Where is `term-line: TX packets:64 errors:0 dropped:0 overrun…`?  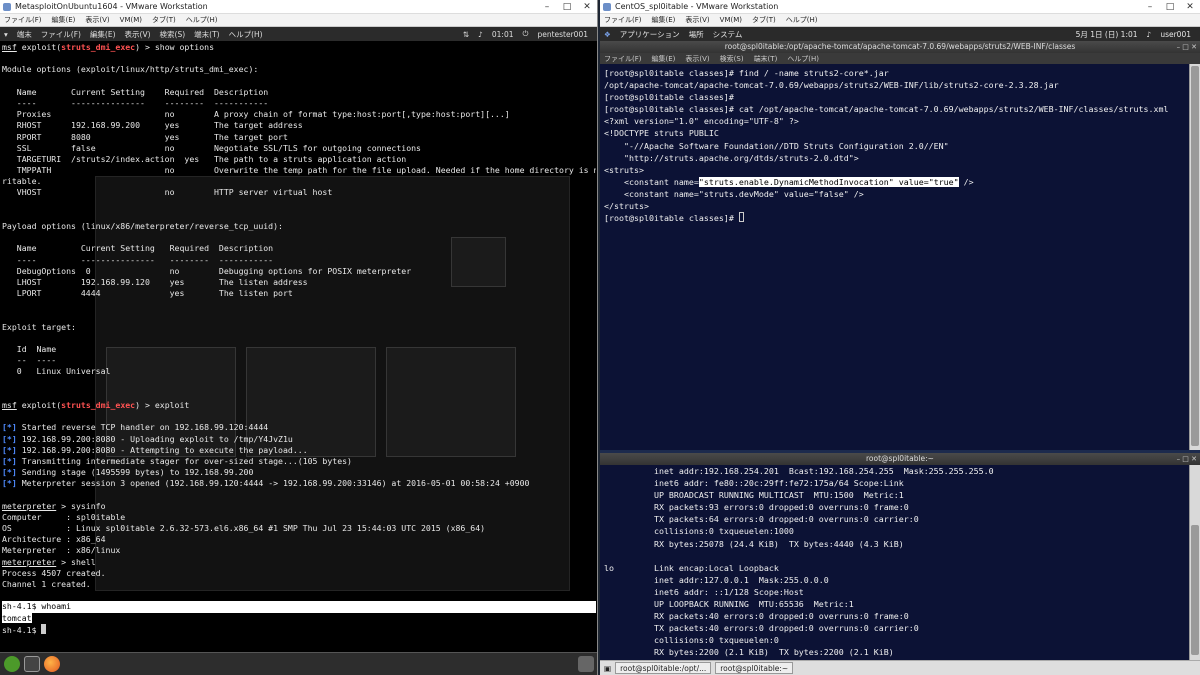 term-line: TX packets:64 errors:0 dropped:0 overrun… is located at coordinates (761, 519).